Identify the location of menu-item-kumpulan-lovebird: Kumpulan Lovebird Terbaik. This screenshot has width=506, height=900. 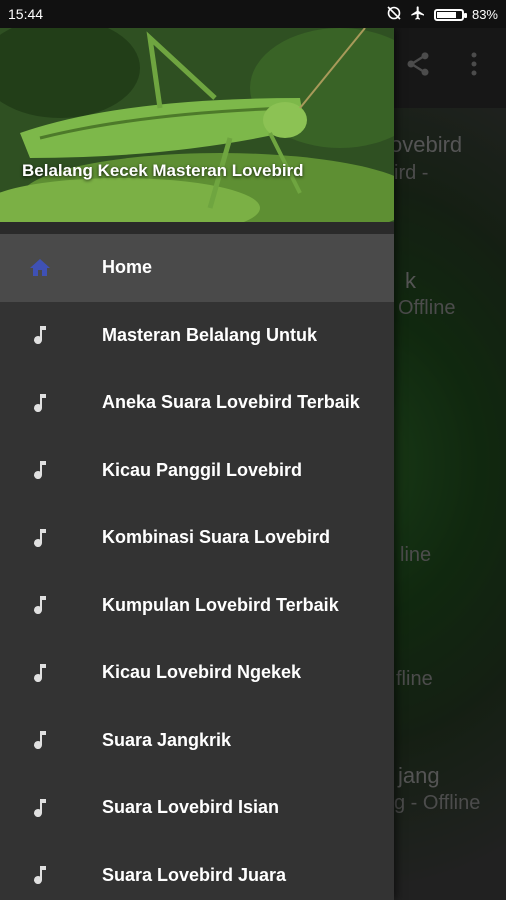
(197, 606).